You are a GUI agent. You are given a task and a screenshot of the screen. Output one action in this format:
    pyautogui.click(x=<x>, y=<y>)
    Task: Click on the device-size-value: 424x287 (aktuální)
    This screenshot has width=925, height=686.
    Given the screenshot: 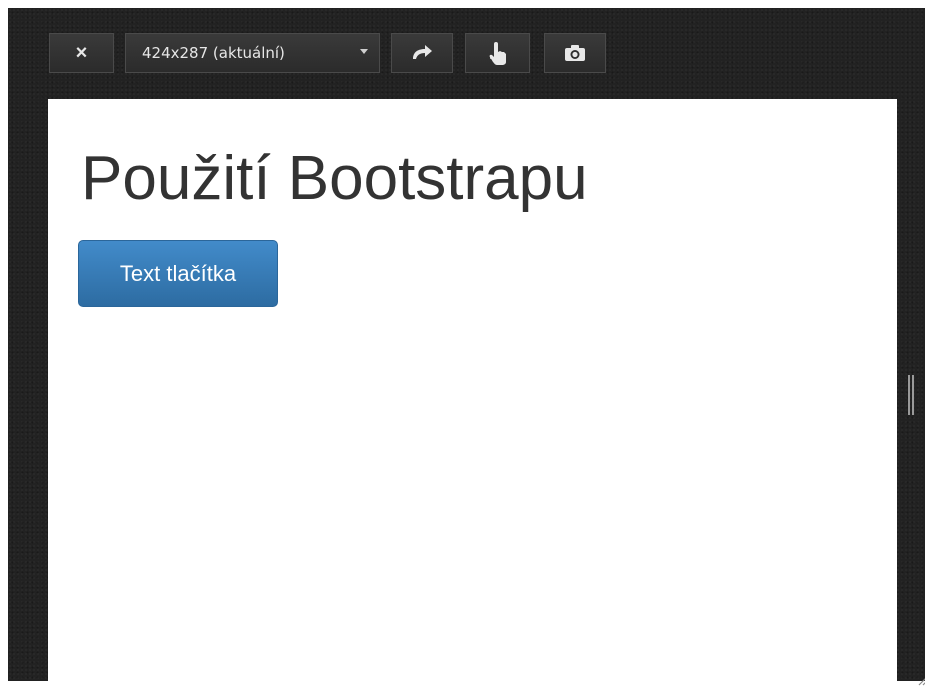 What is the action you would take?
    pyautogui.click(x=213, y=53)
    